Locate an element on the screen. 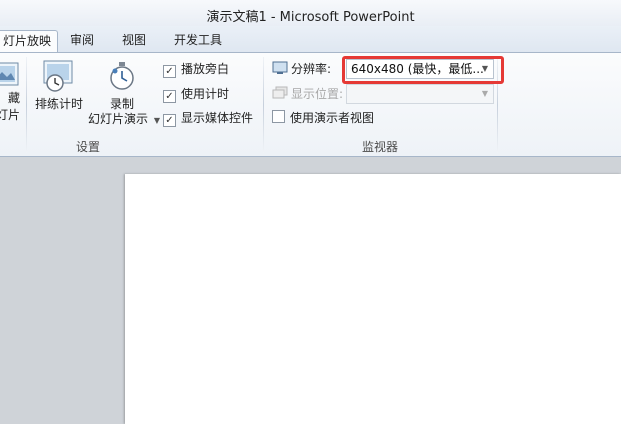 The image size is (621, 424). rehearse-timings-label: 排练计时 is located at coordinates (58, 104).